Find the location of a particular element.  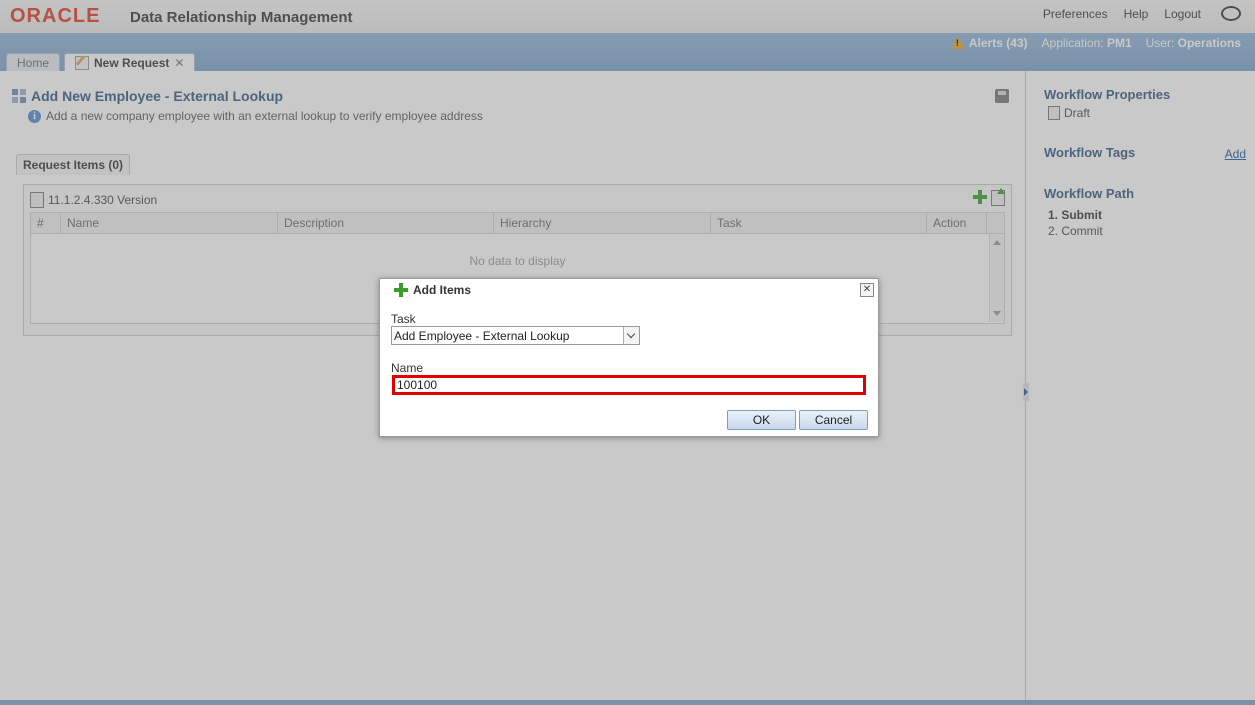

task-select-value: Add Employee - External Lookup is located at coordinates (482, 336).